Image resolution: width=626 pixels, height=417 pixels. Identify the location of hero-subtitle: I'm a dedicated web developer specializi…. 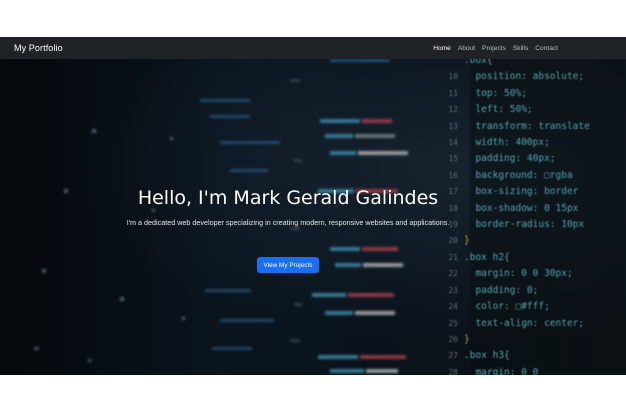
(288, 222).